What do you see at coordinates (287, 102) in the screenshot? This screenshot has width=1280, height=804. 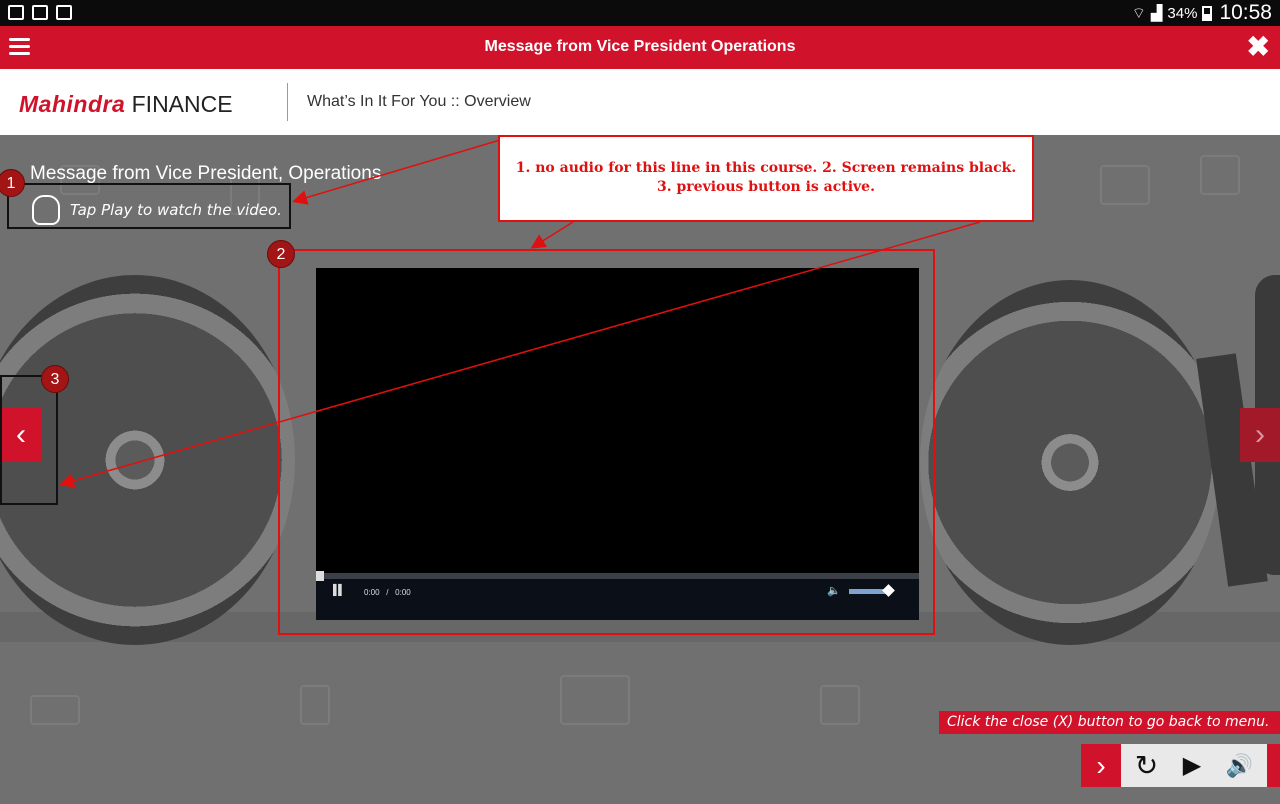 I see `header-divider` at bounding box center [287, 102].